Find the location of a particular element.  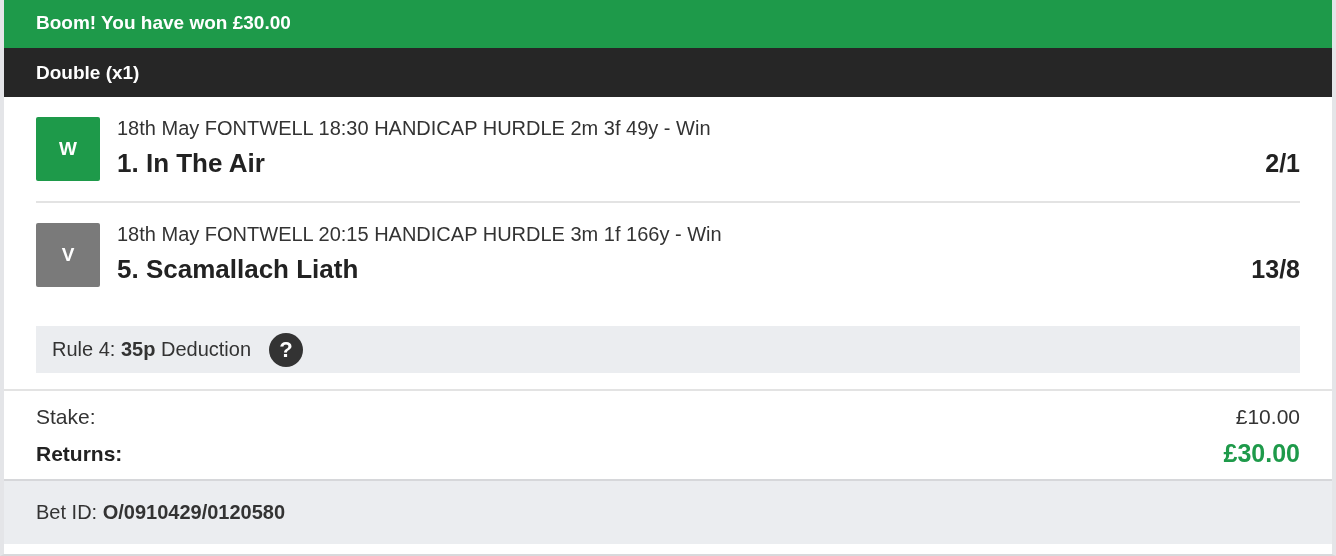

stake-value: £10.00 is located at coordinates (1267, 417).